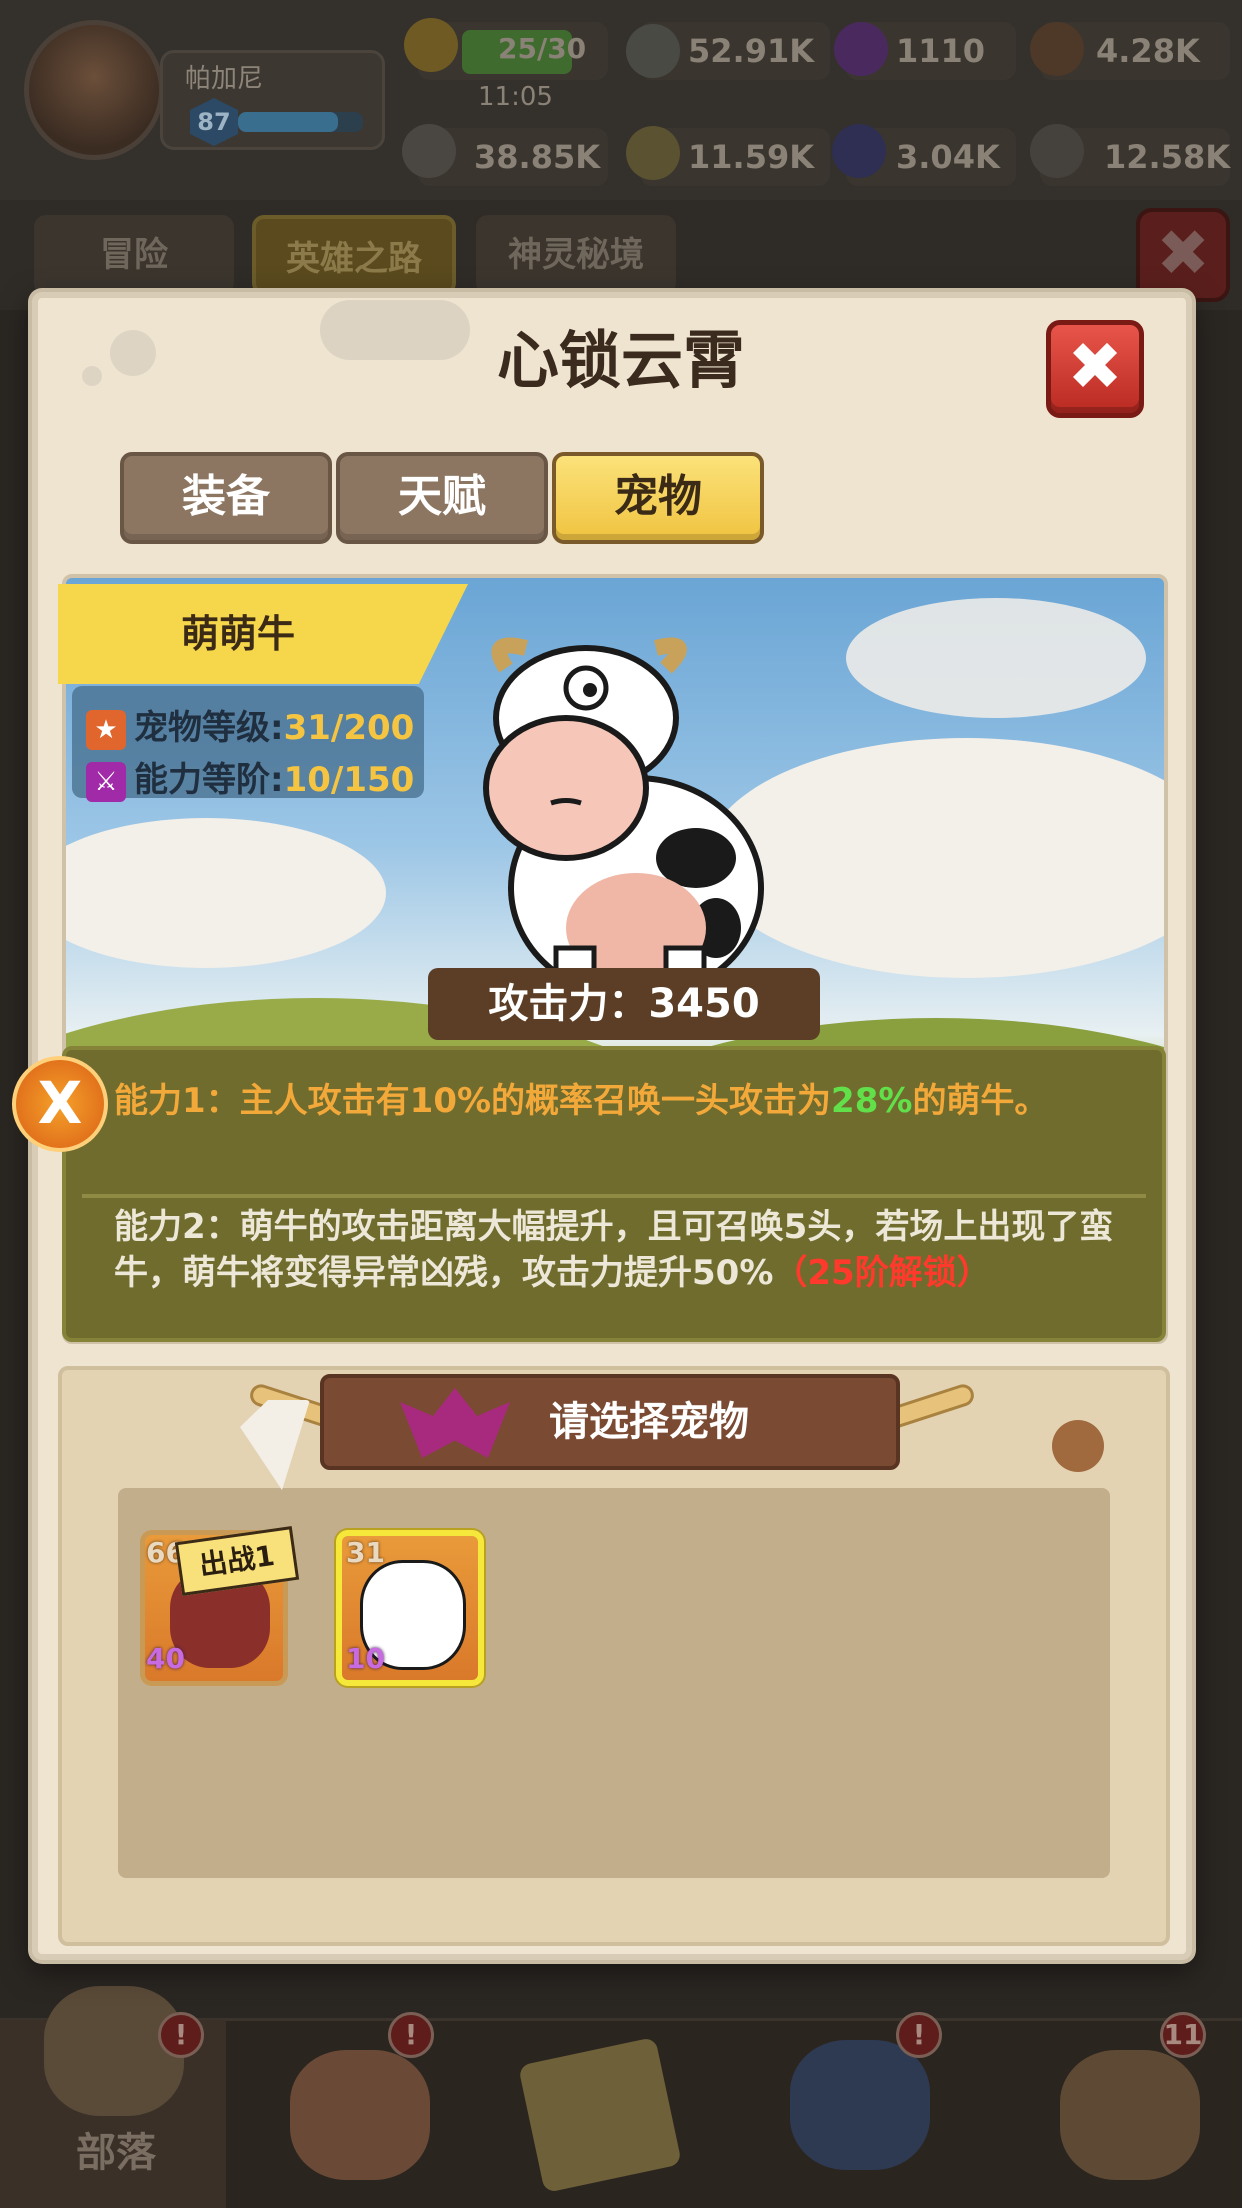 The height and width of the screenshot is (2208, 1242). What do you see at coordinates (106, 781) in the screenshot?
I see `rank-icon: ⚔` at bounding box center [106, 781].